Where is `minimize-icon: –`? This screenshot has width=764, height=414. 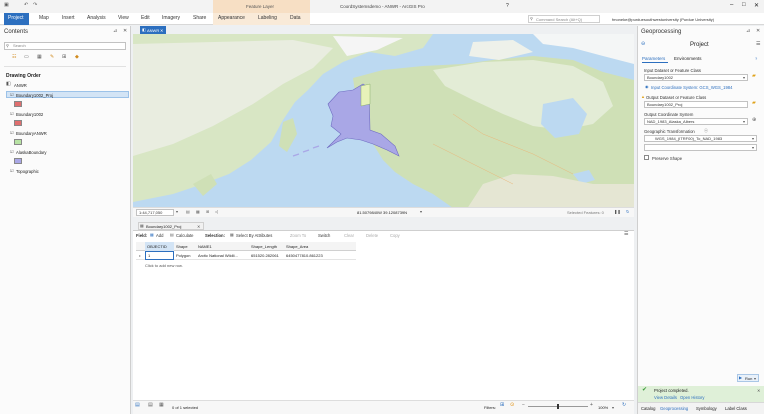
minimize-icon: – is located at coordinates (731, 5).